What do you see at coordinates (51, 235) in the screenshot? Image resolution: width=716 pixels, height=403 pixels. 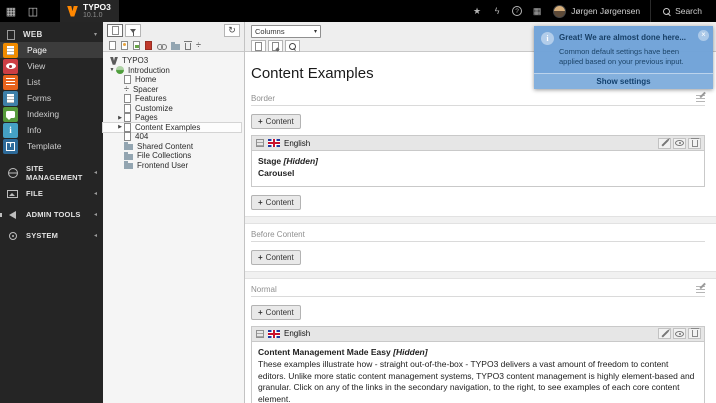 I see `module-group-system: SYSTEM ◂` at bounding box center [51, 235].